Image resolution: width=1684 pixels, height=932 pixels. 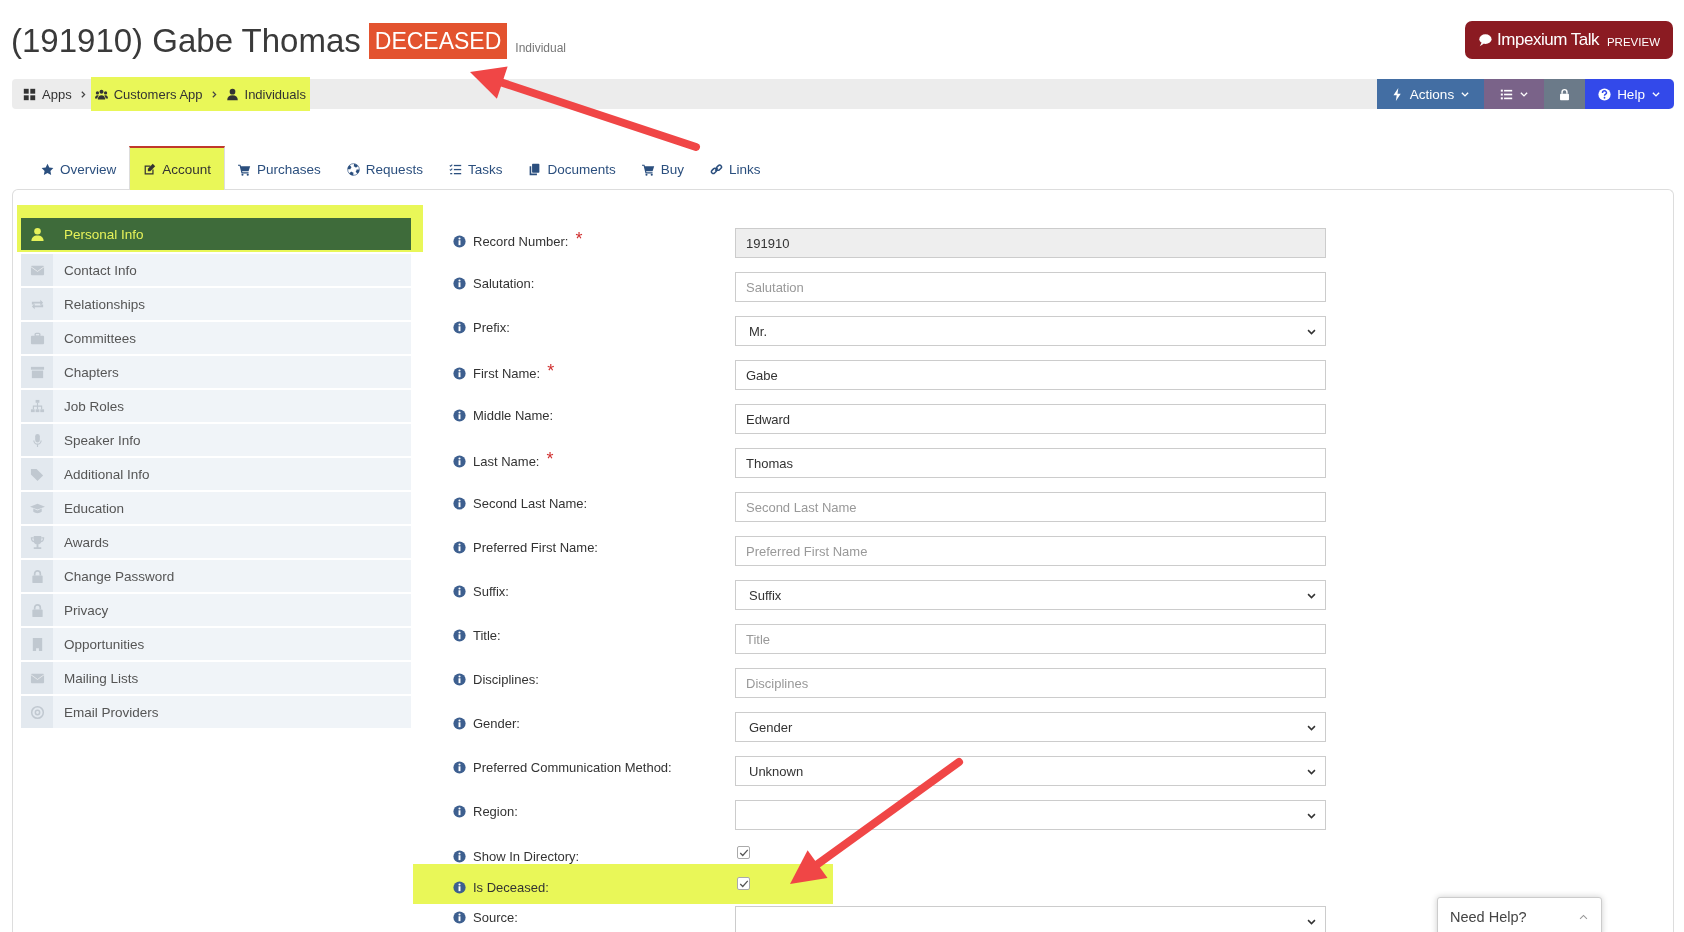 What do you see at coordinates (101, 94) in the screenshot?
I see `users-icon` at bounding box center [101, 94].